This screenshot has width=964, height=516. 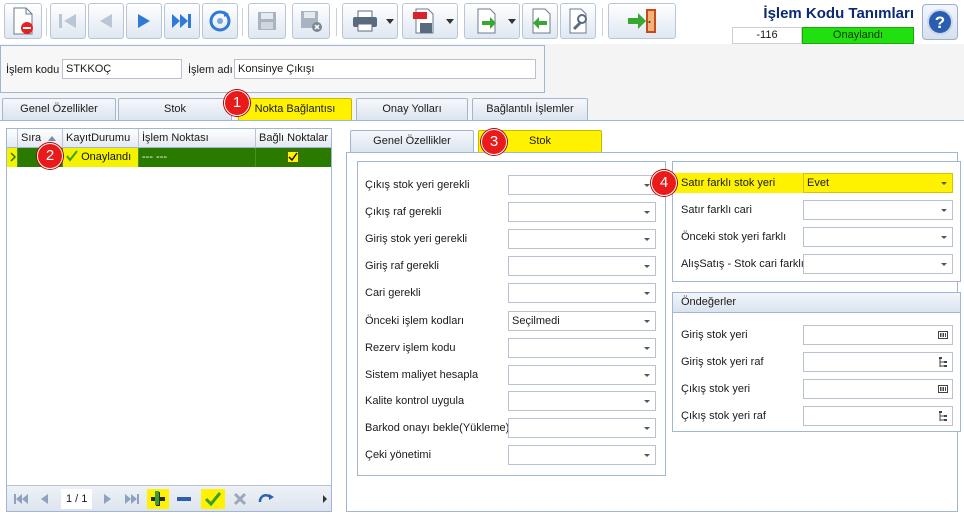 What do you see at coordinates (21, 499) in the screenshot?
I see `nav-first-button` at bounding box center [21, 499].